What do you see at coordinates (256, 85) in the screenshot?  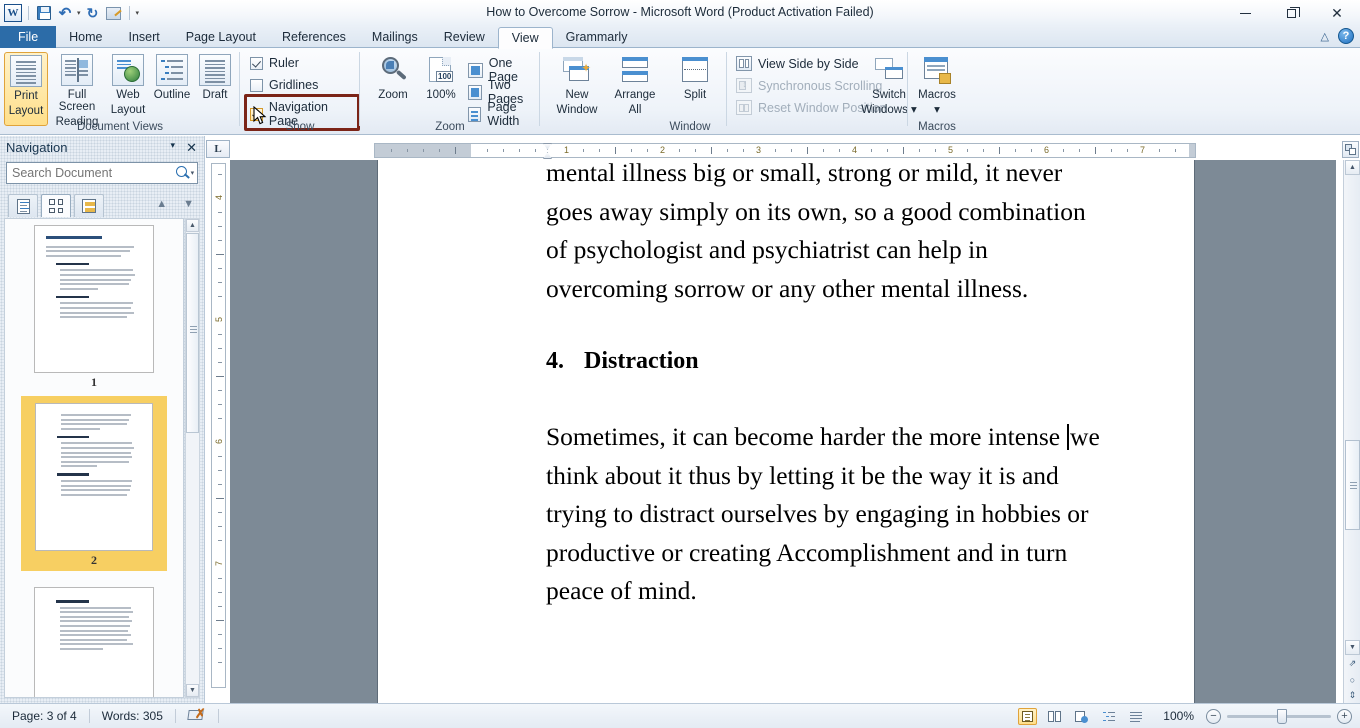 I see `gridlines-checkbox` at bounding box center [256, 85].